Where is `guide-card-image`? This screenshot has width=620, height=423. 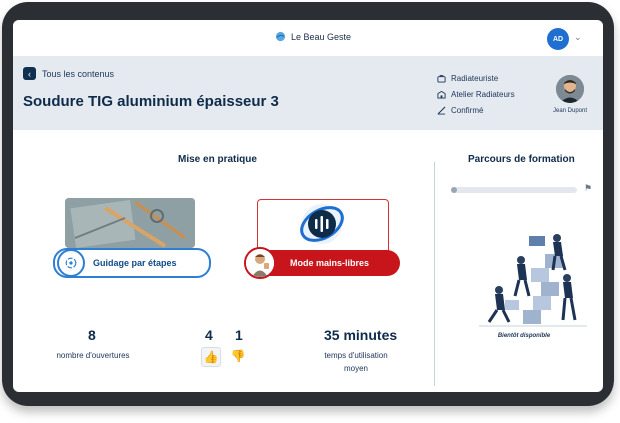 guide-card-image is located at coordinates (130, 223).